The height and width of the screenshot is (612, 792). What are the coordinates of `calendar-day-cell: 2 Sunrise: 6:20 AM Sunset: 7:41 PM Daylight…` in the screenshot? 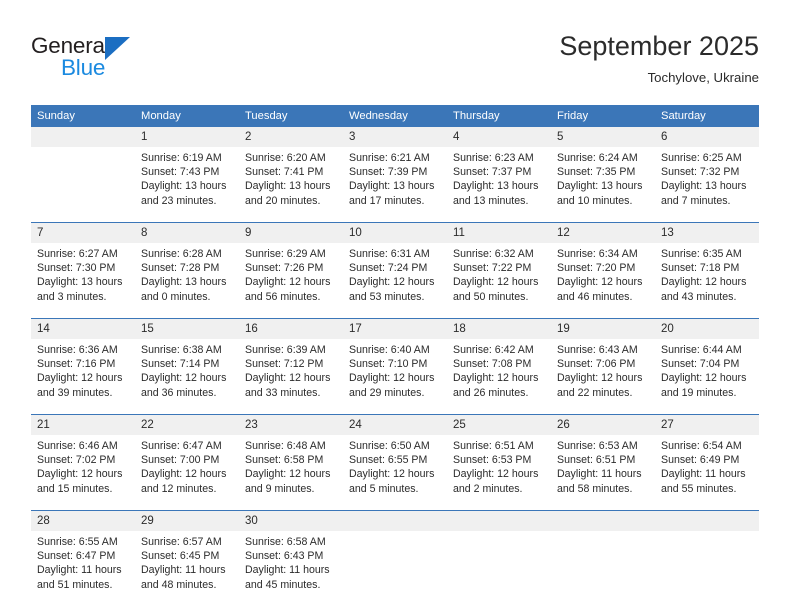 It's located at (291, 175).